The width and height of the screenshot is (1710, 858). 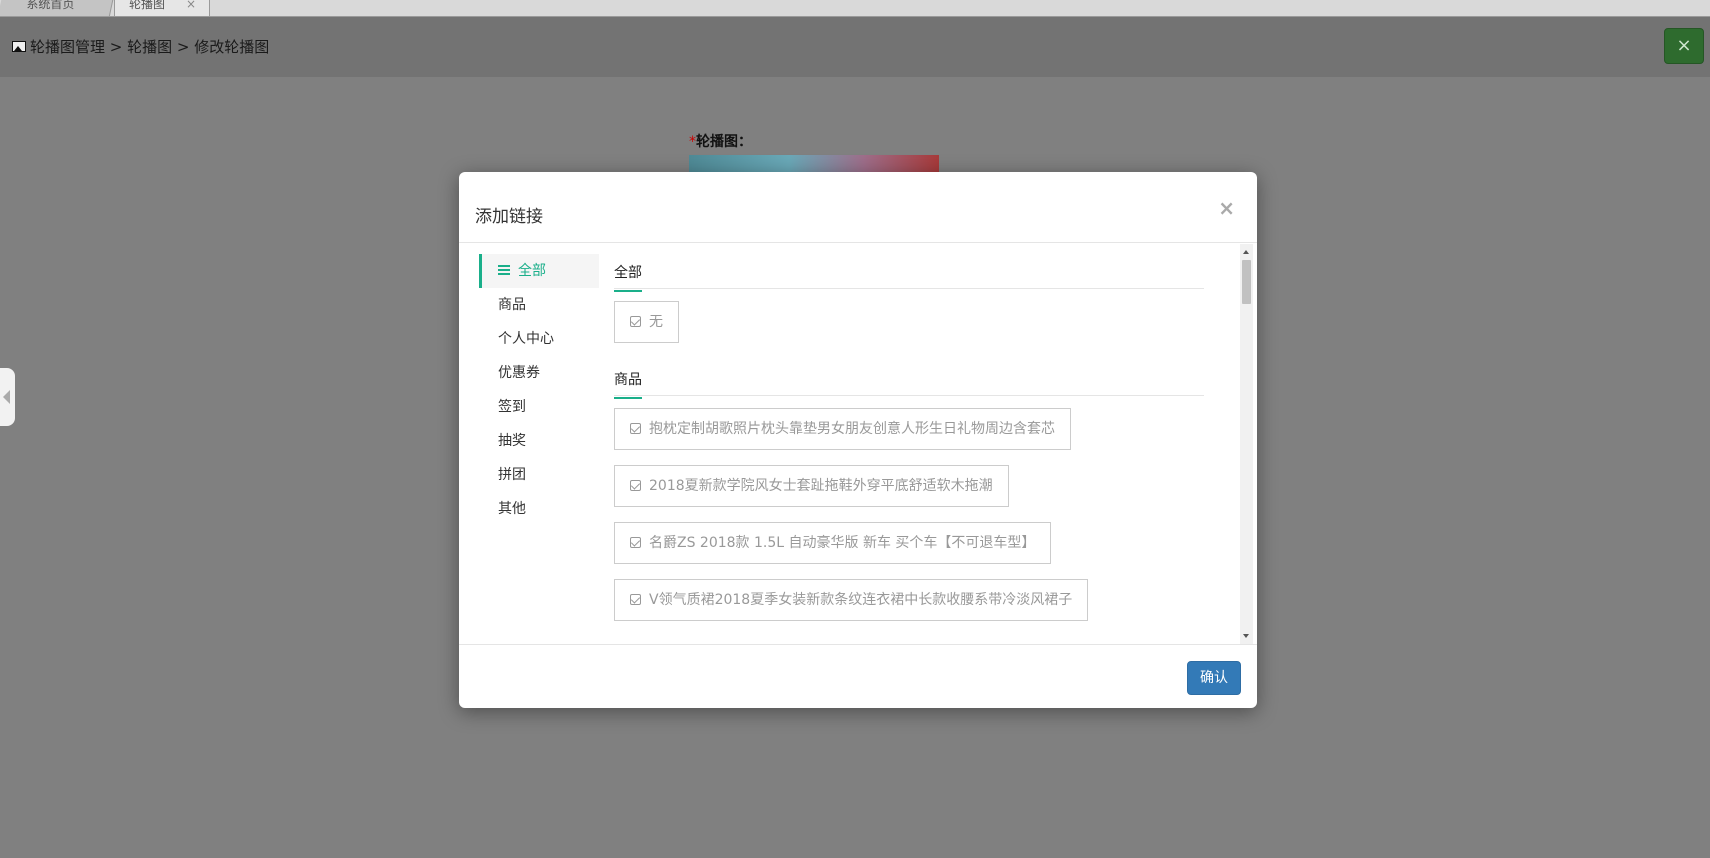 What do you see at coordinates (855, 8) in the screenshot?
I see `tab-bar: 系统首页 轮播图 ×` at bounding box center [855, 8].